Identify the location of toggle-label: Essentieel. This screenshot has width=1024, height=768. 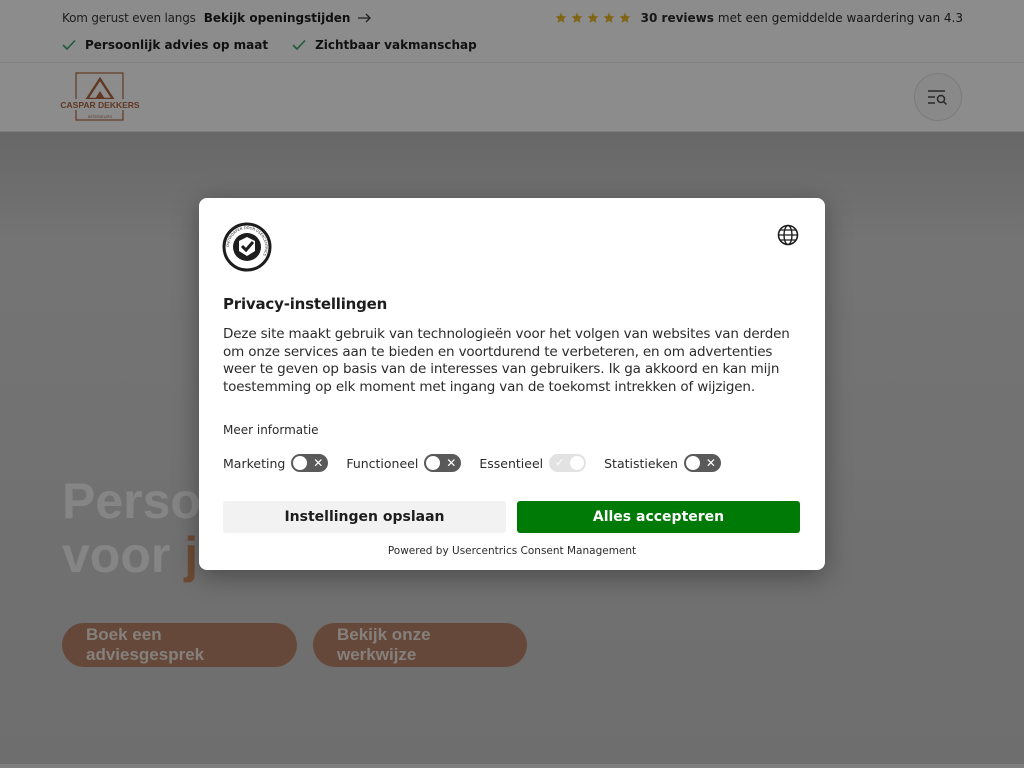
(511, 463).